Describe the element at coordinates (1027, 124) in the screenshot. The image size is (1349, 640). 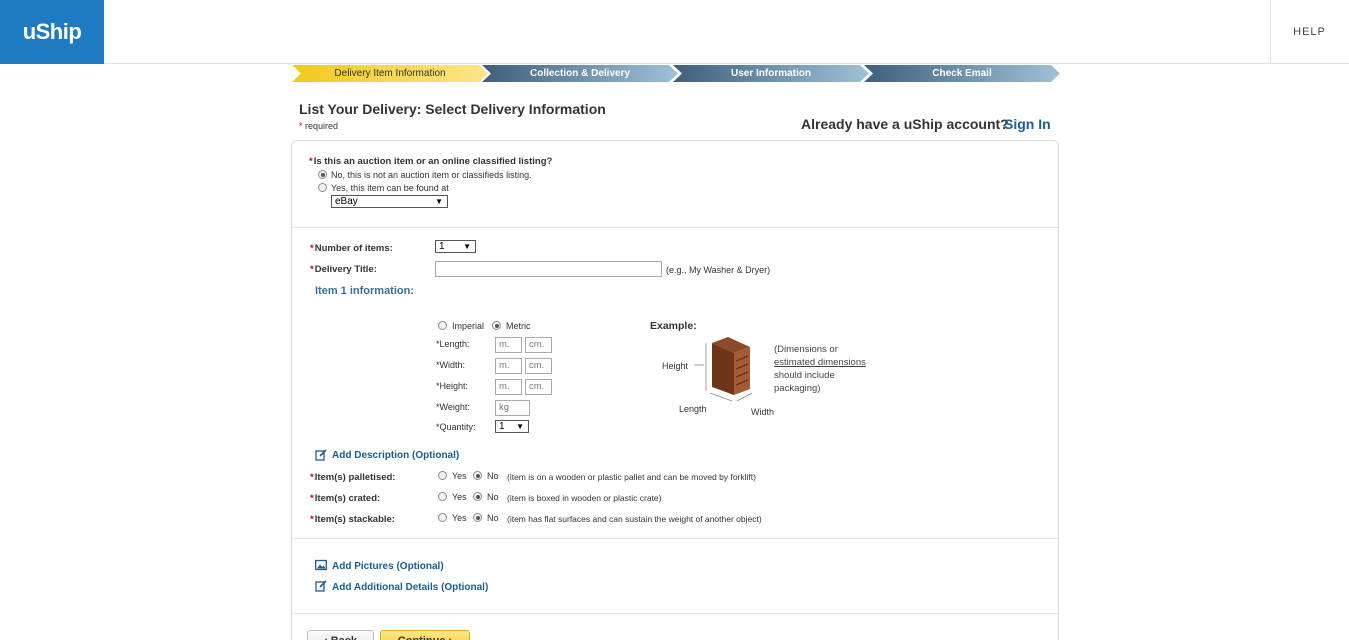
I see `sign-in-link: Sign In` at that location.